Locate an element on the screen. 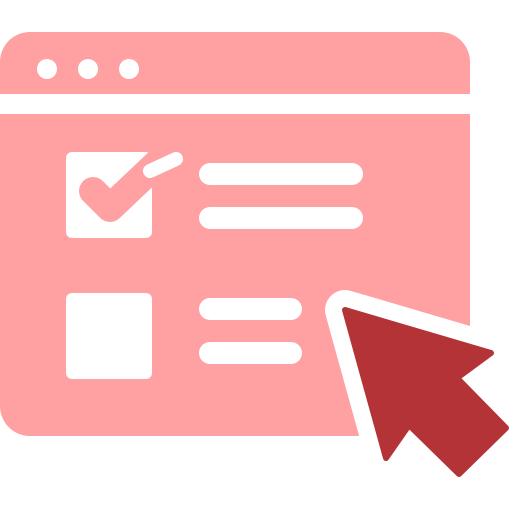  checkbox-empty is located at coordinates (109, 336).